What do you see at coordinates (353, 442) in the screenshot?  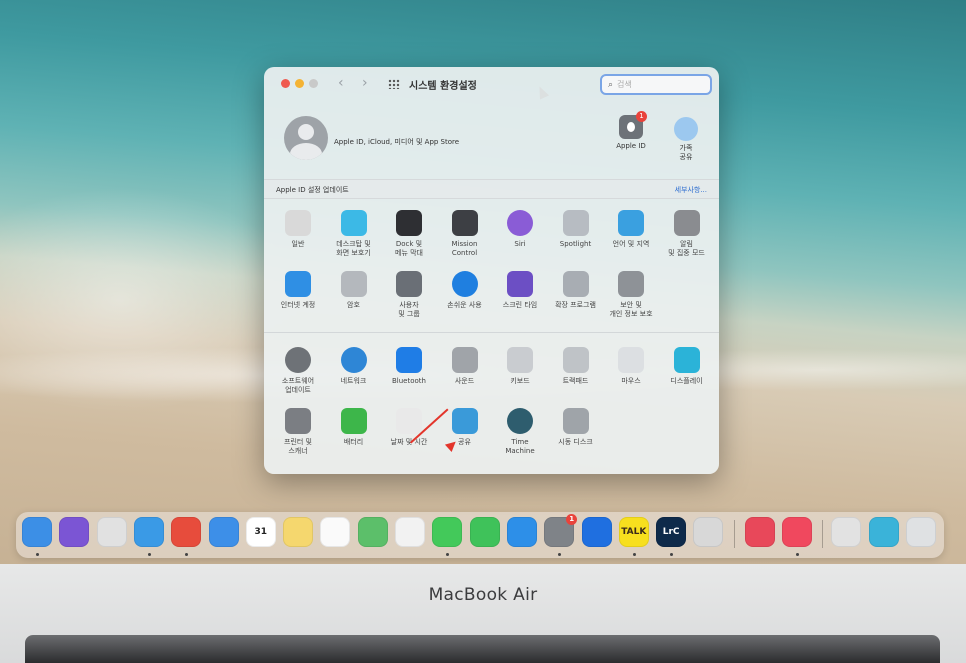 I see `pane-label: 배터리` at bounding box center [353, 442].